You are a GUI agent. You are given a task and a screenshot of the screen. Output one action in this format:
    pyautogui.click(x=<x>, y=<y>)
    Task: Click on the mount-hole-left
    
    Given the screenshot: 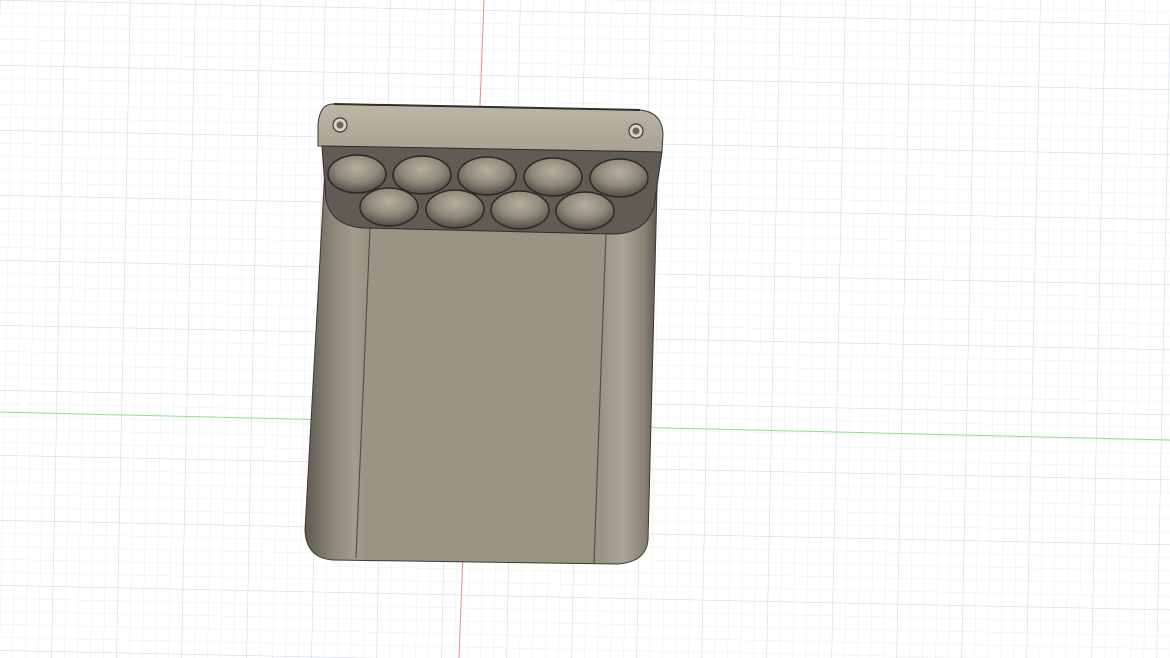 What is the action you would take?
    pyautogui.click(x=340, y=125)
    